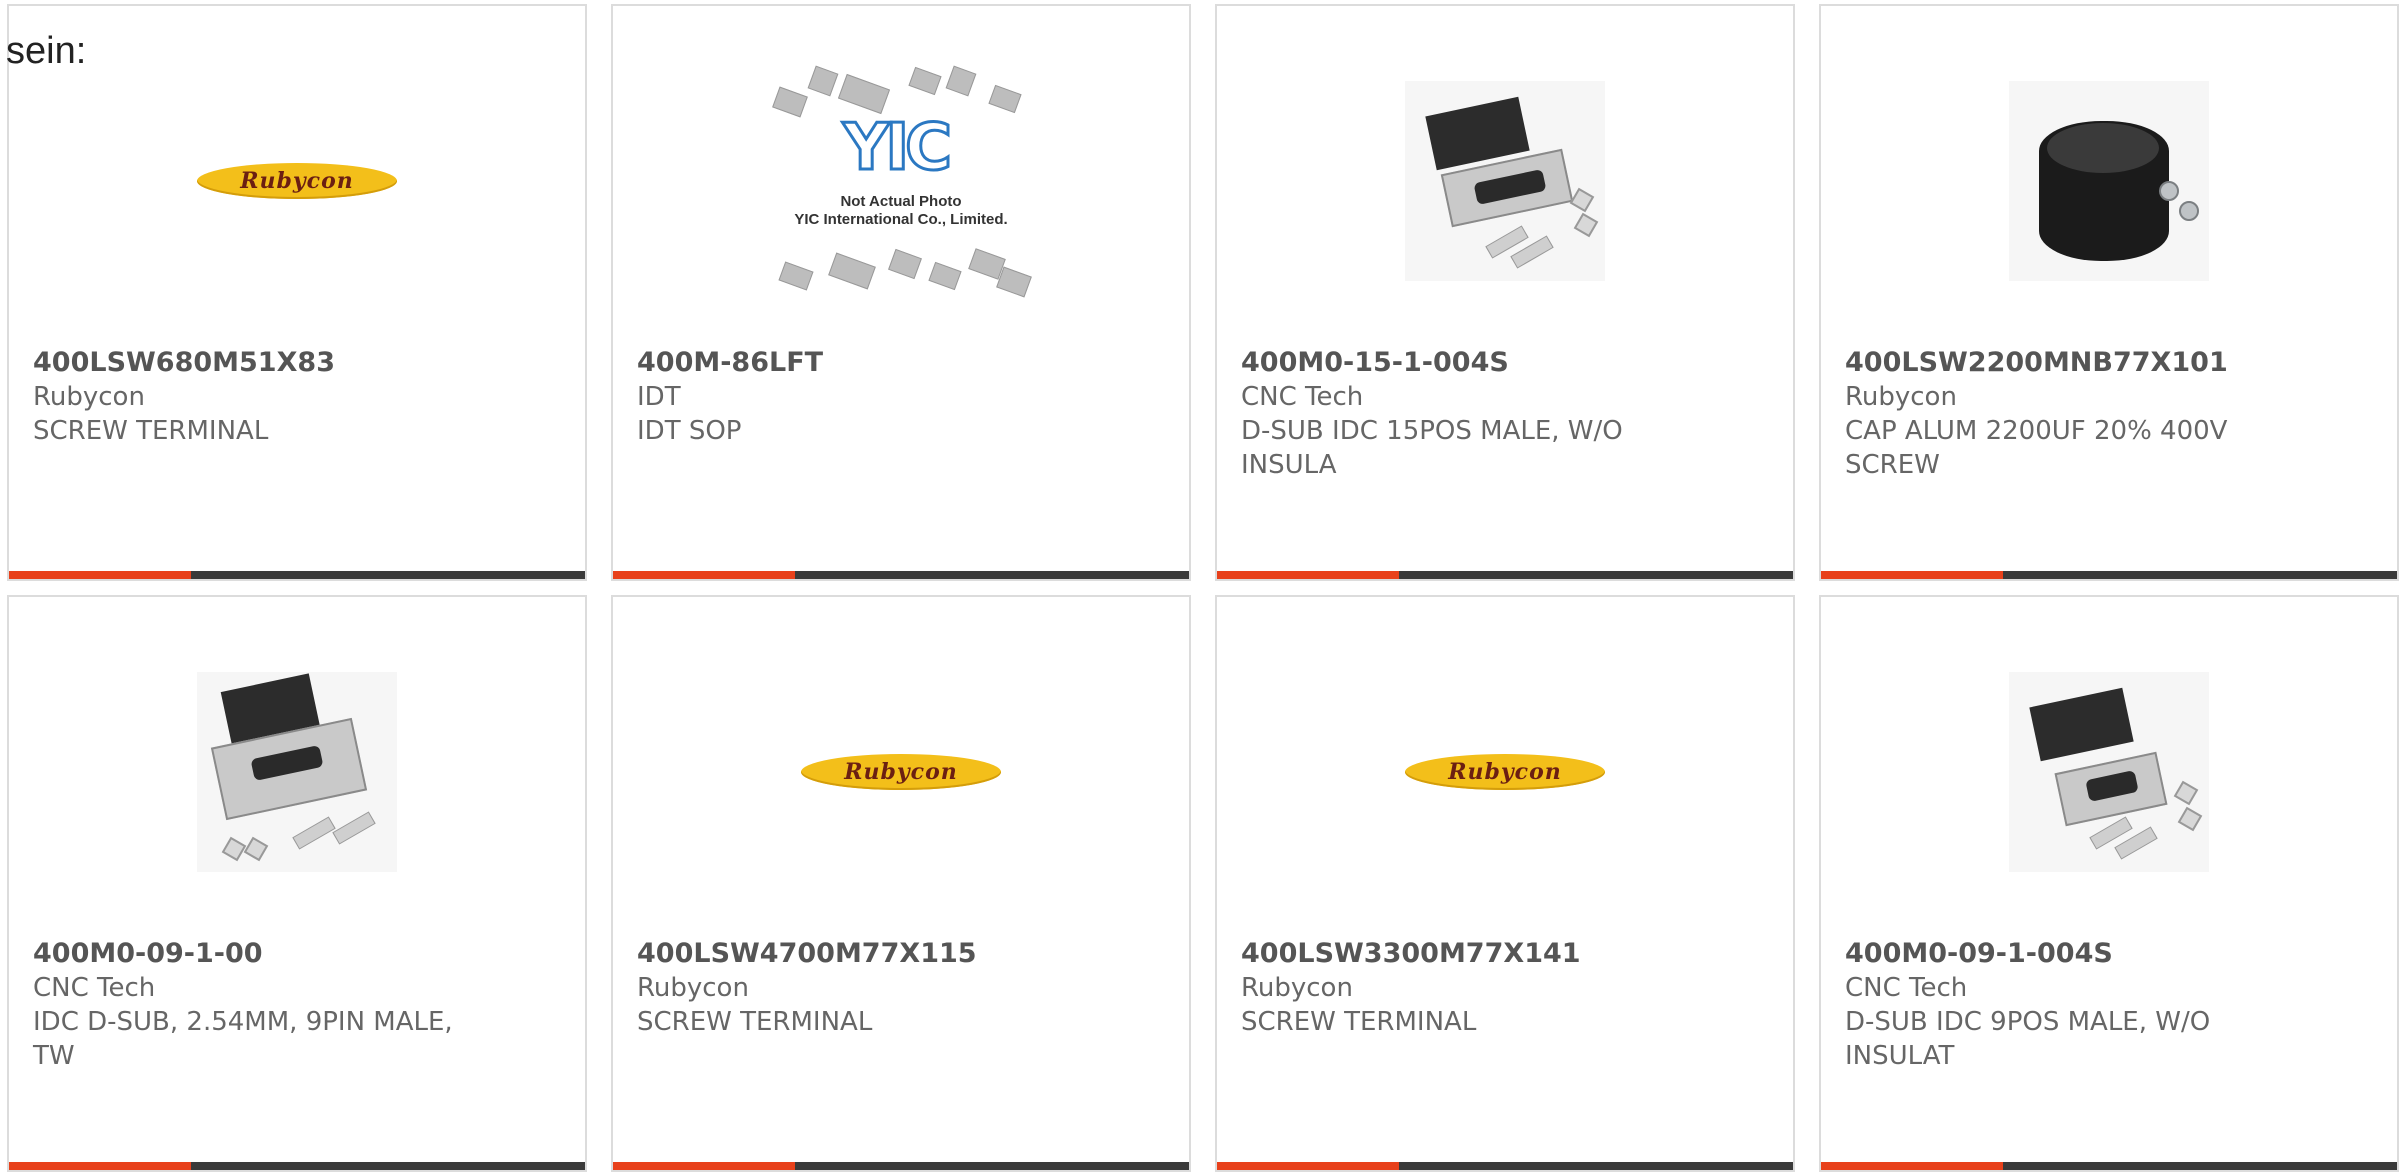 The width and height of the screenshot is (2400, 1172). I want to click on part-number: 400M-86LFT, so click(901, 363).